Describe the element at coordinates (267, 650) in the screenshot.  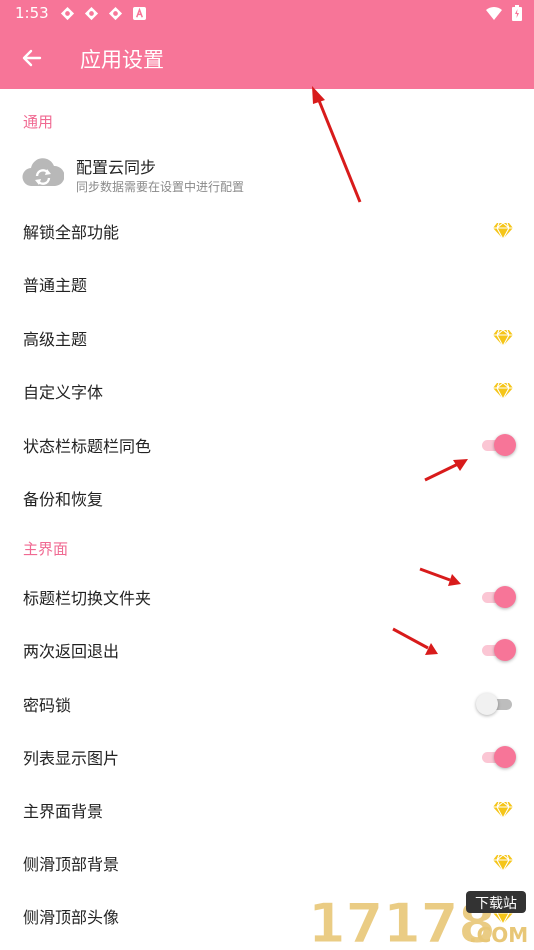
I see `setting-double-back-exit: 两次返回退出` at that location.